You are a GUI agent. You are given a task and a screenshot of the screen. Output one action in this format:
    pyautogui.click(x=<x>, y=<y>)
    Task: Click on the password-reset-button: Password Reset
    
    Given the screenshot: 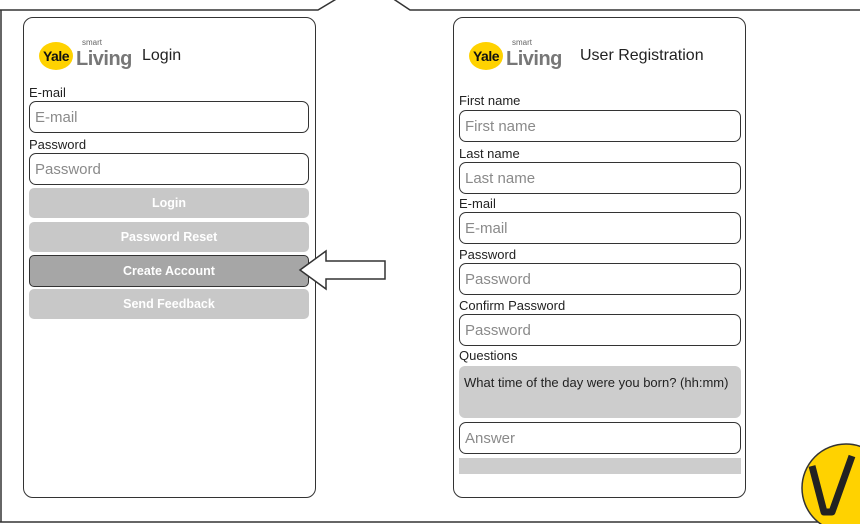 What is the action you would take?
    pyautogui.click(x=169, y=237)
    